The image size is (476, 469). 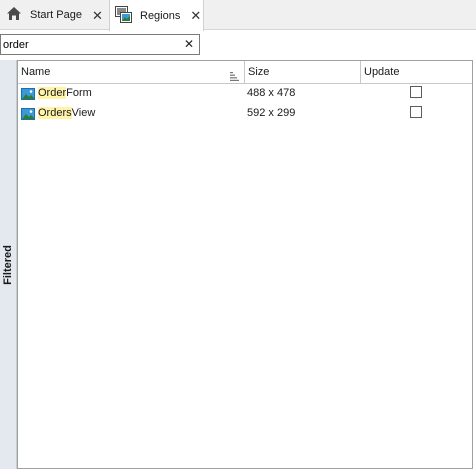 I want to click on tab-bar: Start Page ✕ Regions ✕, so click(x=238, y=15).